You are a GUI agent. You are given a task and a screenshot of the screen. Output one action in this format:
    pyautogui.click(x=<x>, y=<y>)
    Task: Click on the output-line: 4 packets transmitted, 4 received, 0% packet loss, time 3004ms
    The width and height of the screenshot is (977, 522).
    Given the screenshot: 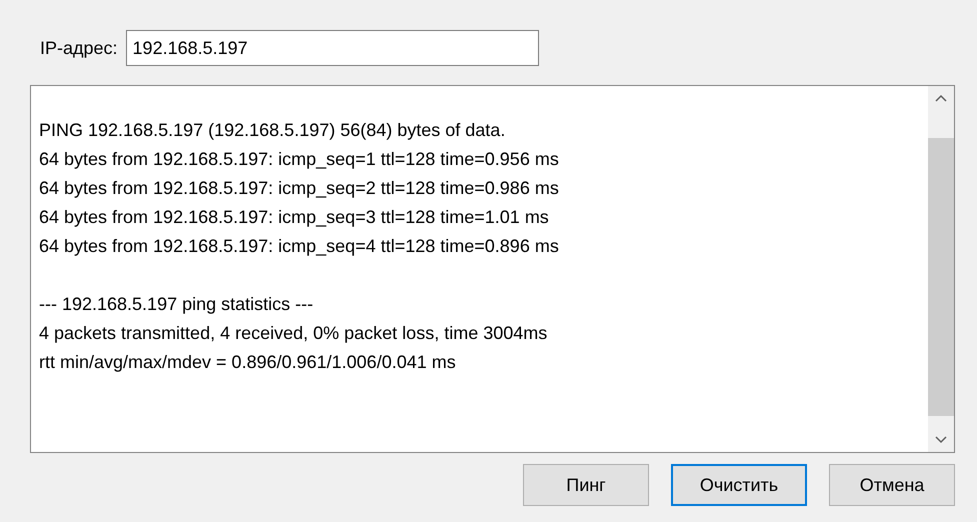 What is the action you would take?
    pyautogui.click(x=293, y=333)
    